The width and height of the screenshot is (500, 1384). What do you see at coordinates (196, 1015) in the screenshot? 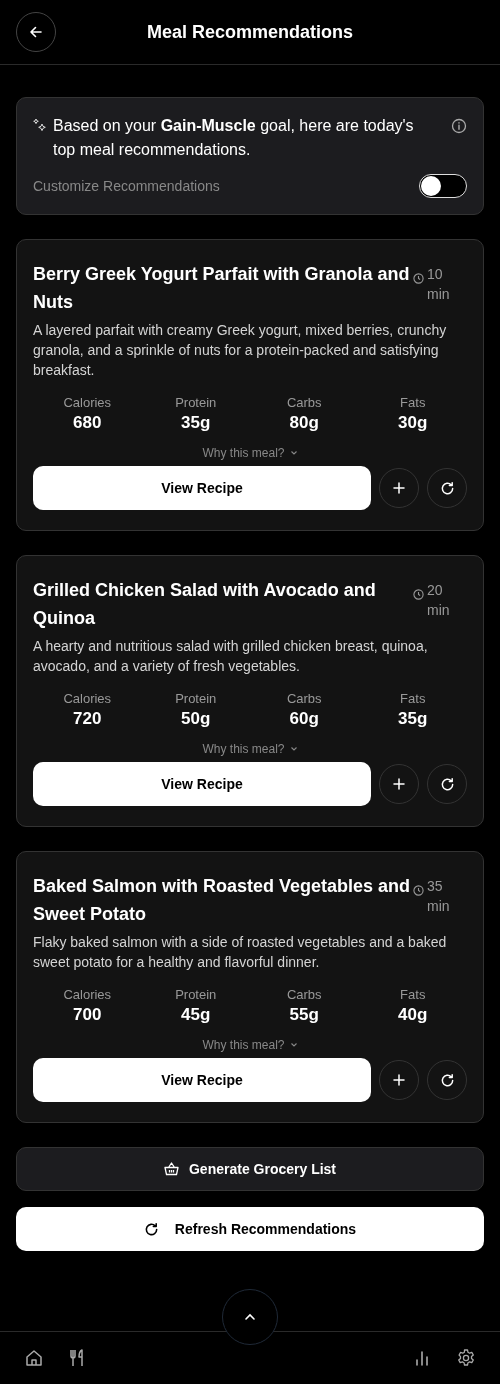
I see `macro-value: 45g` at bounding box center [196, 1015].